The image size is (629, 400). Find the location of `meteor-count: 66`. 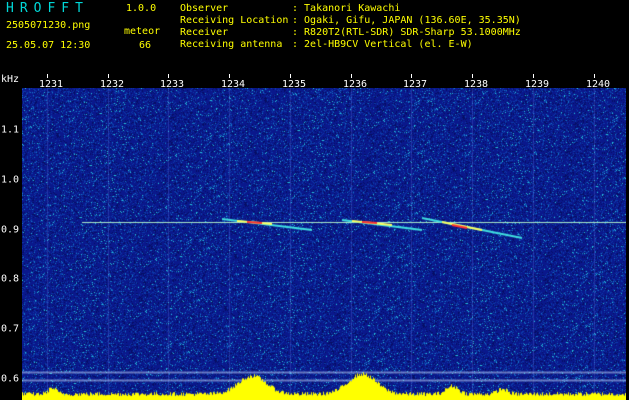

meteor-count: 66 is located at coordinates (145, 45).